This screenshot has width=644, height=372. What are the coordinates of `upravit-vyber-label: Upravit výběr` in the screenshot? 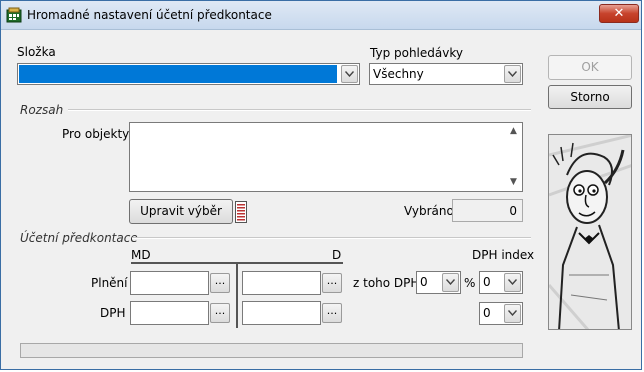 It's located at (181, 211).